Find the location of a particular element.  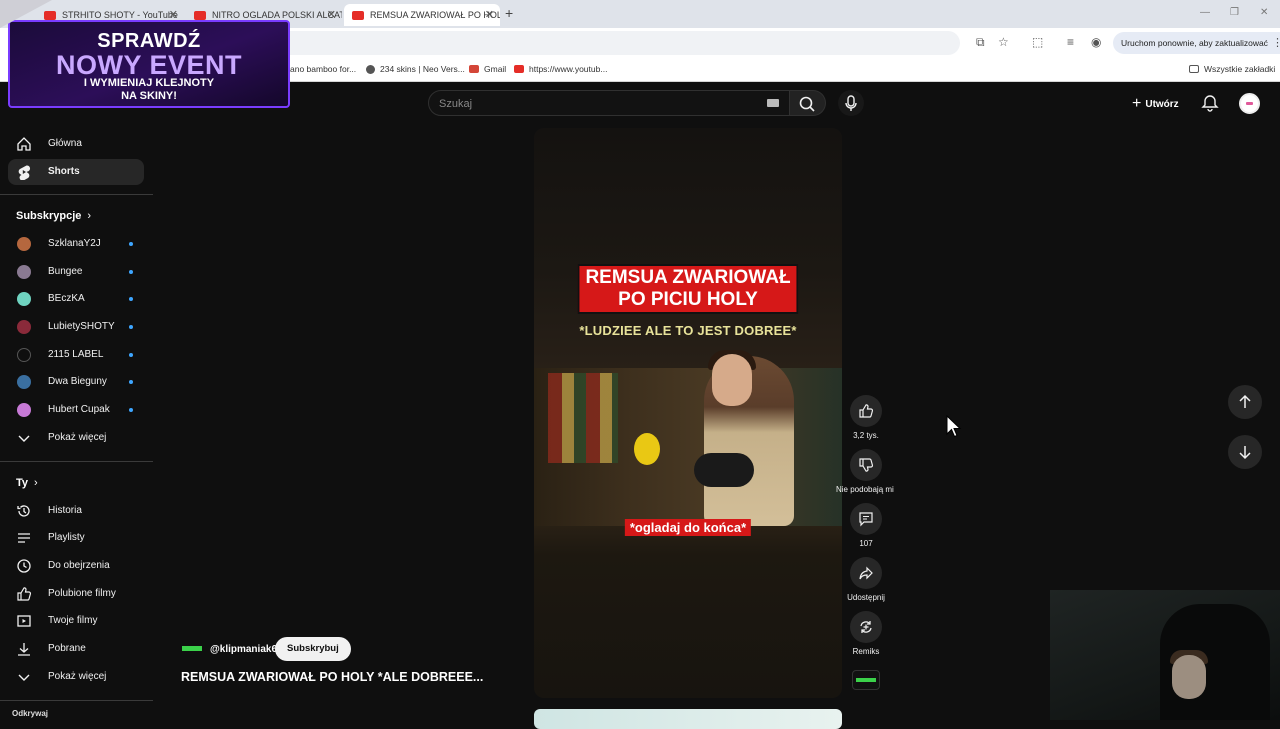

sidebar-item-hubert-cupak: Hubert Cupak is located at coordinates (76, 410).